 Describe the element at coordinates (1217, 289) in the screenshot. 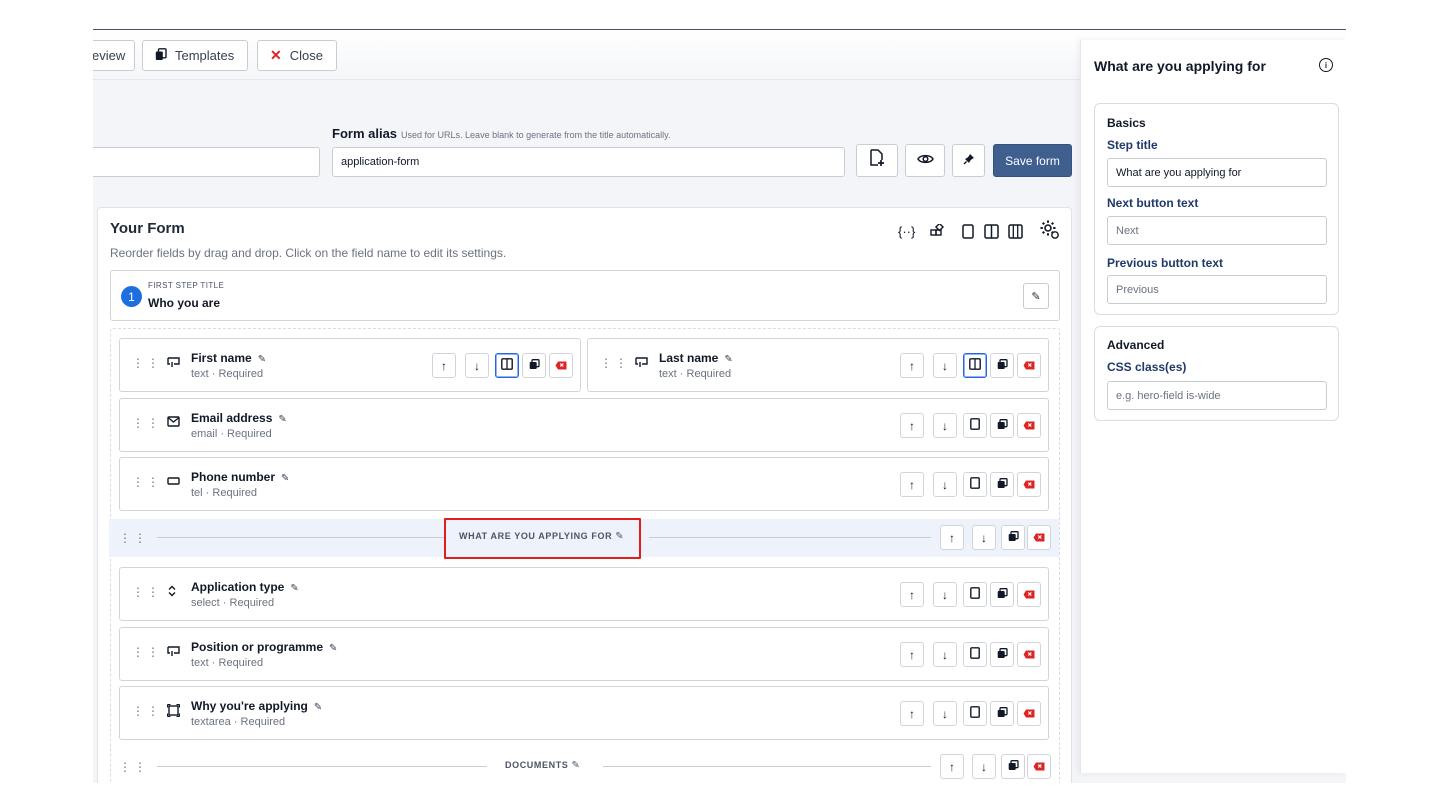

I see `previous-button-text-input: Previous` at that location.